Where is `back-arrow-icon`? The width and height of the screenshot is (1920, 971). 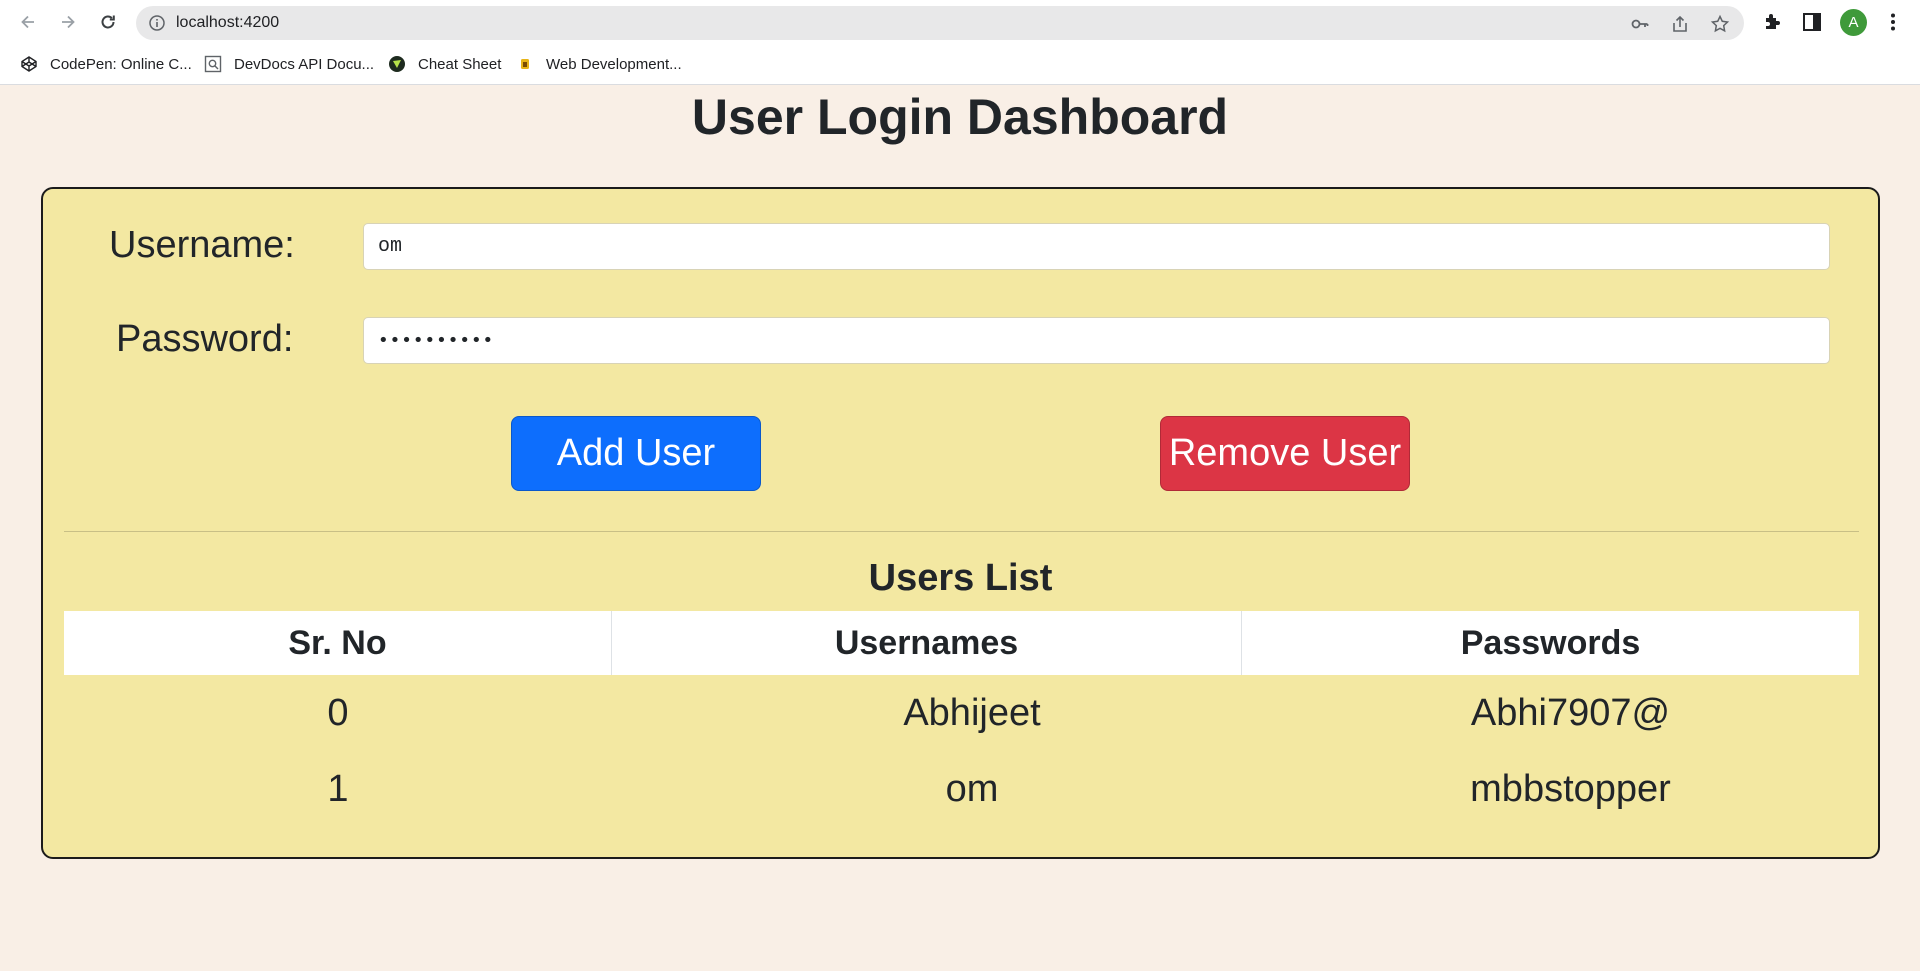
back-arrow-icon is located at coordinates (27, 22).